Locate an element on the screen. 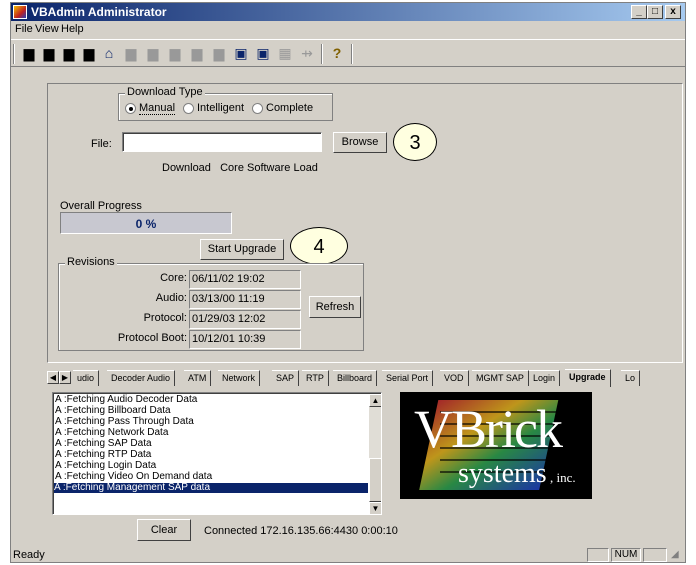 This screenshot has width=696, height=565. list-item: A :Fetching Pass Through Data is located at coordinates (124, 422).